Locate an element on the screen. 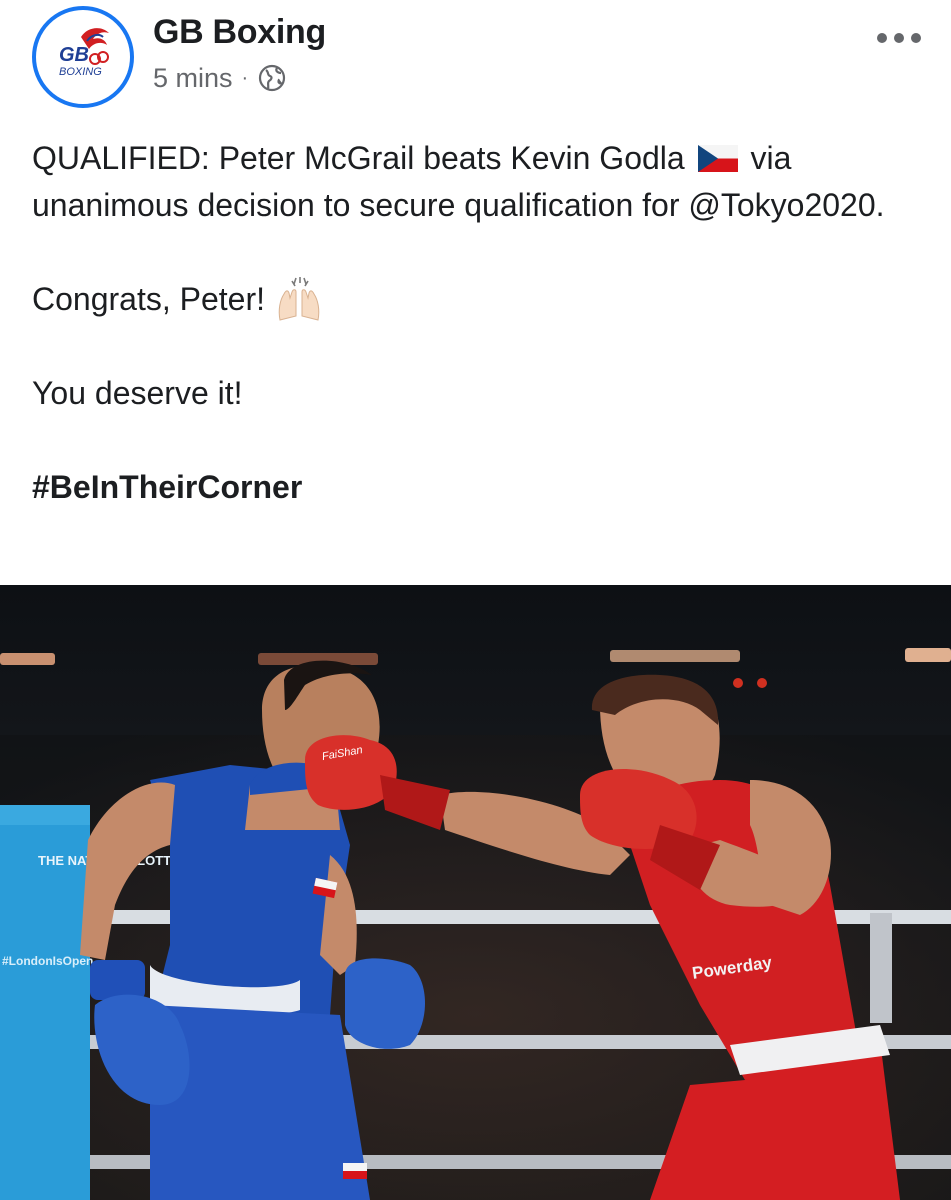 The height and width of the screenshot is (1200, 951). post-paragraph-3: You deserve it! is located at coordinates (137, 393).